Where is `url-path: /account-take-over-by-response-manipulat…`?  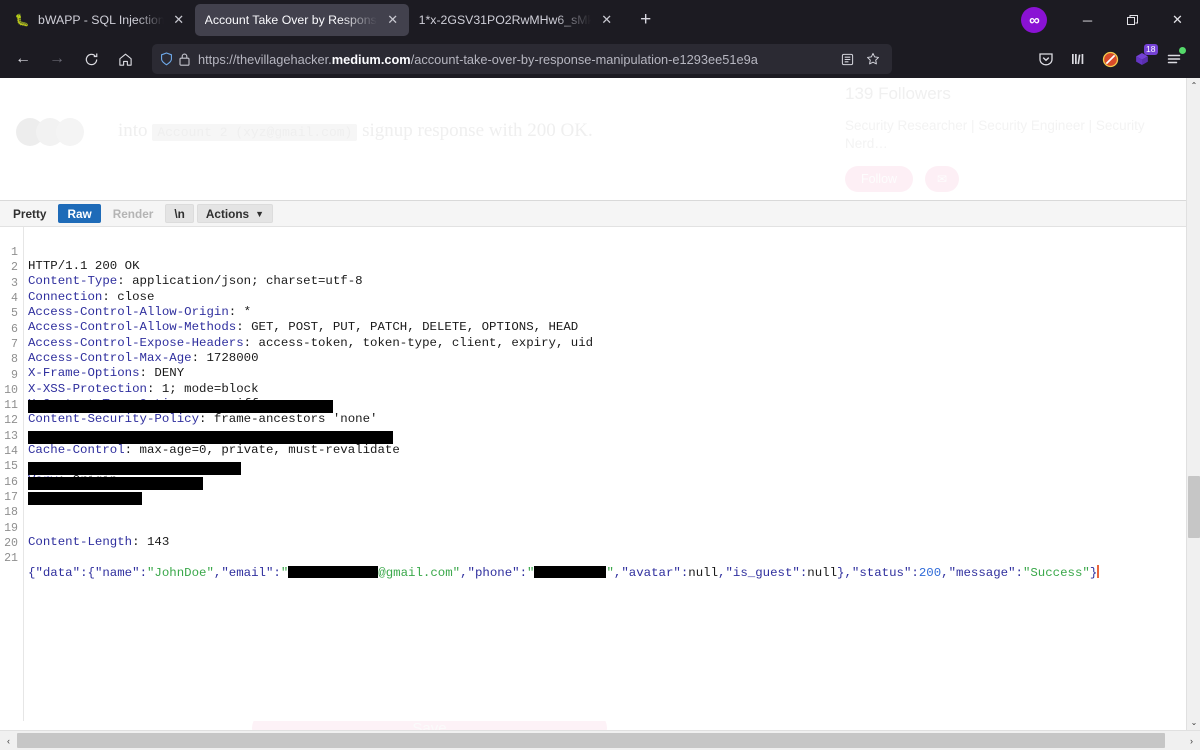 url-path: /account-take-over-by-response-manipulat… is located at coordinates (584, 59).